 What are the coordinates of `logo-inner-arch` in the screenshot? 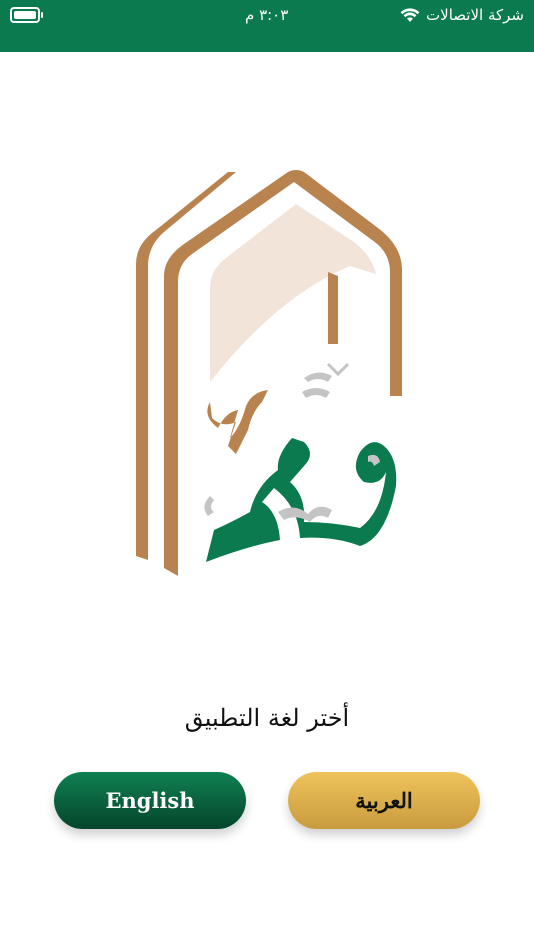 It's located at (293, 293).